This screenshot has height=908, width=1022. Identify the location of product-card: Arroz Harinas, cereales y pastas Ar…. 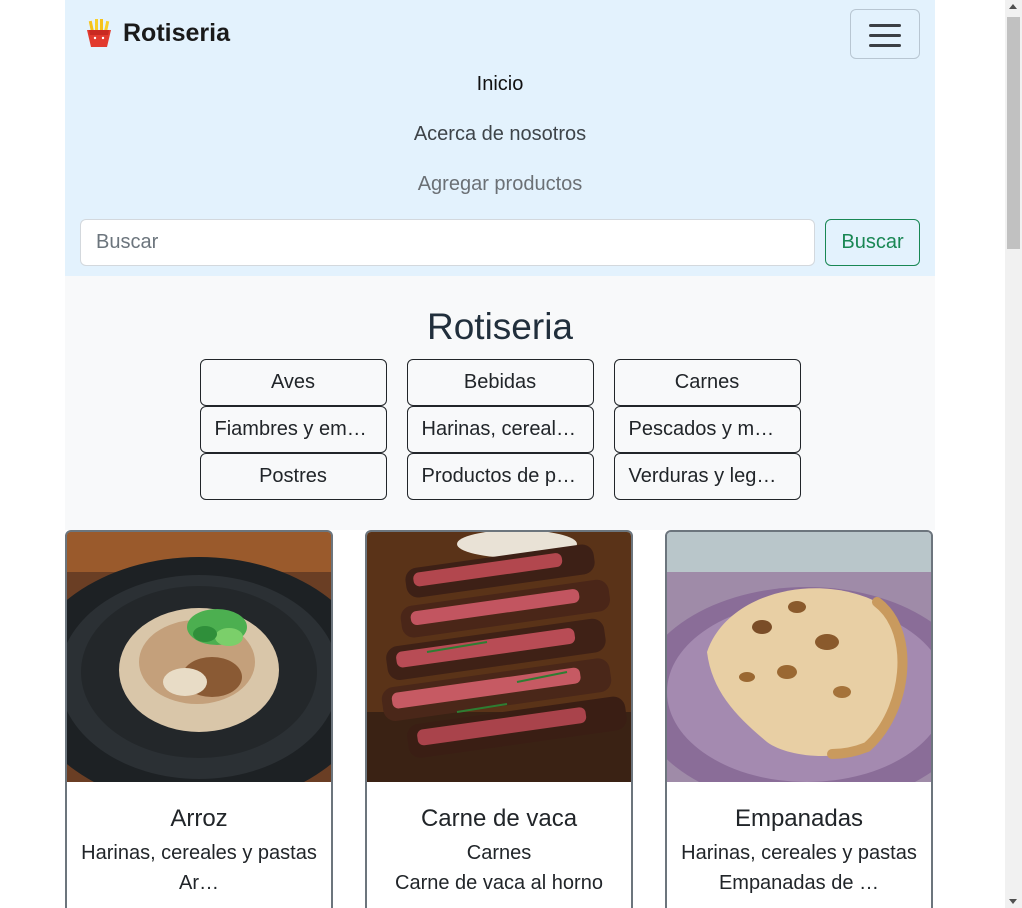
(199, 719).